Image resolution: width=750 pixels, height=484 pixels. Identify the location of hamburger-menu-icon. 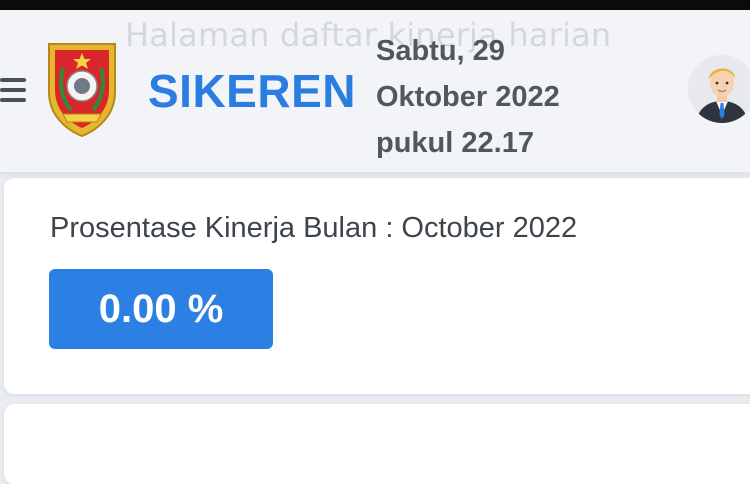
(13, 90).